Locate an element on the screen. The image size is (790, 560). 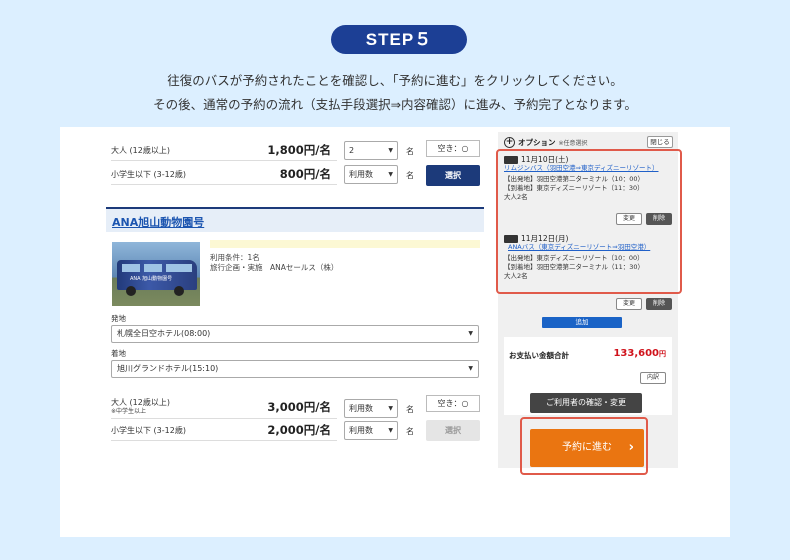
fare-row-adult-upper: 大人 (12歳以上) 1,800円/名 is located at coordinates (224, 150).